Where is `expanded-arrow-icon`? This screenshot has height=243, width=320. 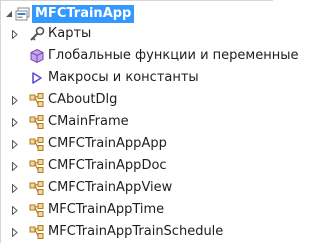 expanded-arrow-icon is located at coordinates (9, 14).